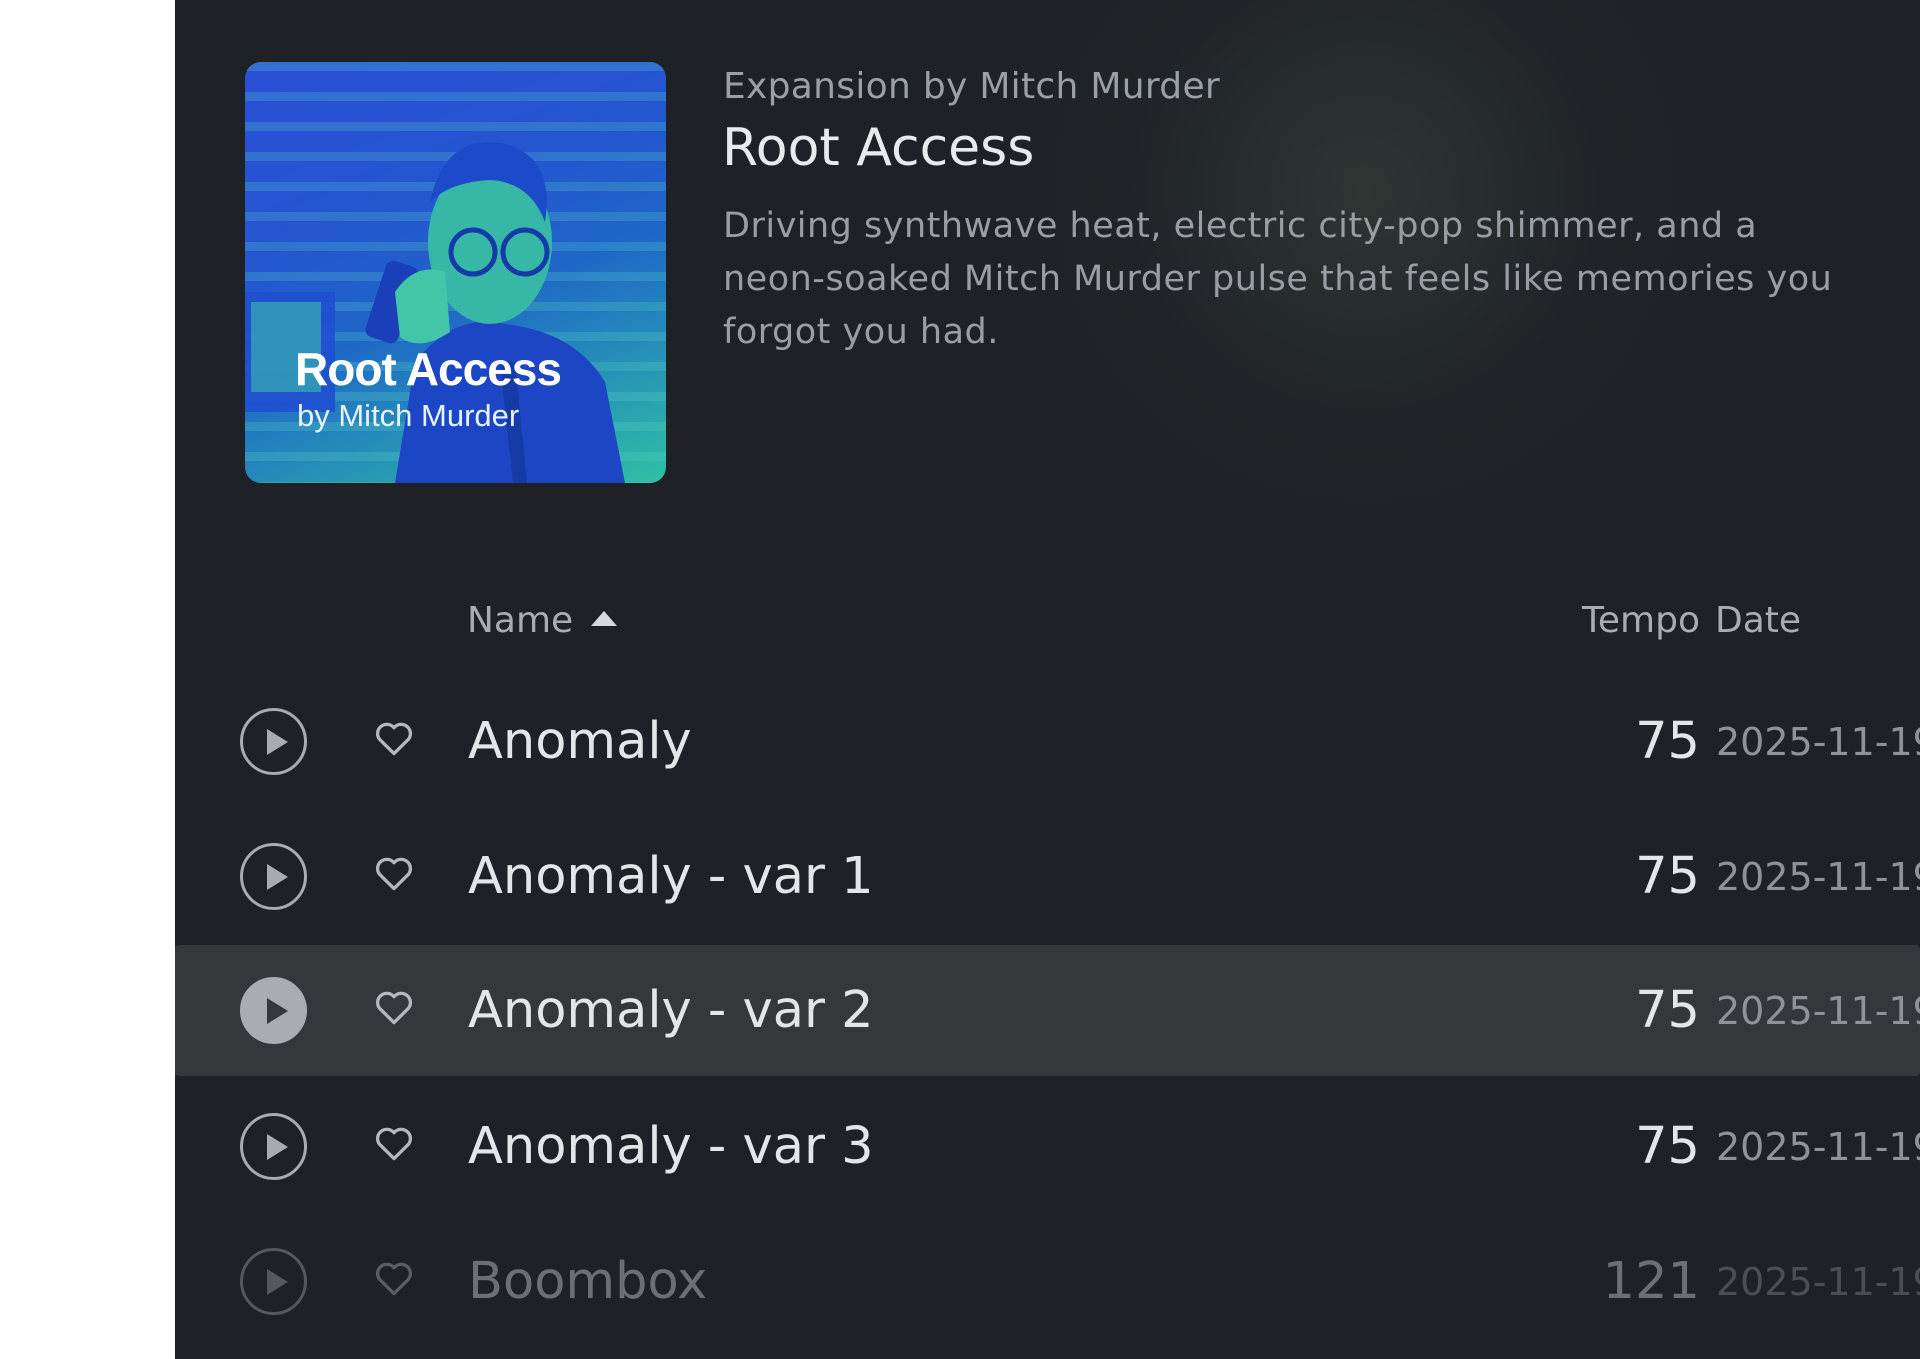  Describe the element at coordinates (971, 86) in the screenshot. I see `expansion-kicker: Expansion by Mitch Murder` at that location.